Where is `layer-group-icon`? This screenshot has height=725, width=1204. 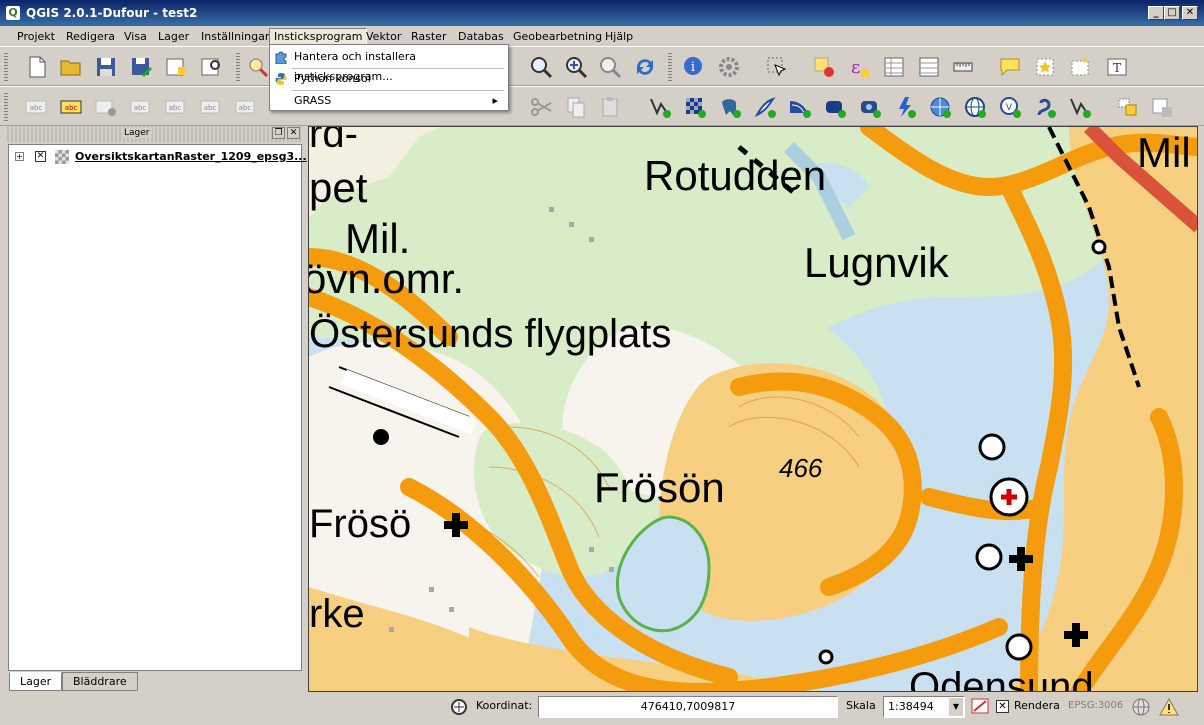 layer-group-icon is located at coordinates (1128, 107).